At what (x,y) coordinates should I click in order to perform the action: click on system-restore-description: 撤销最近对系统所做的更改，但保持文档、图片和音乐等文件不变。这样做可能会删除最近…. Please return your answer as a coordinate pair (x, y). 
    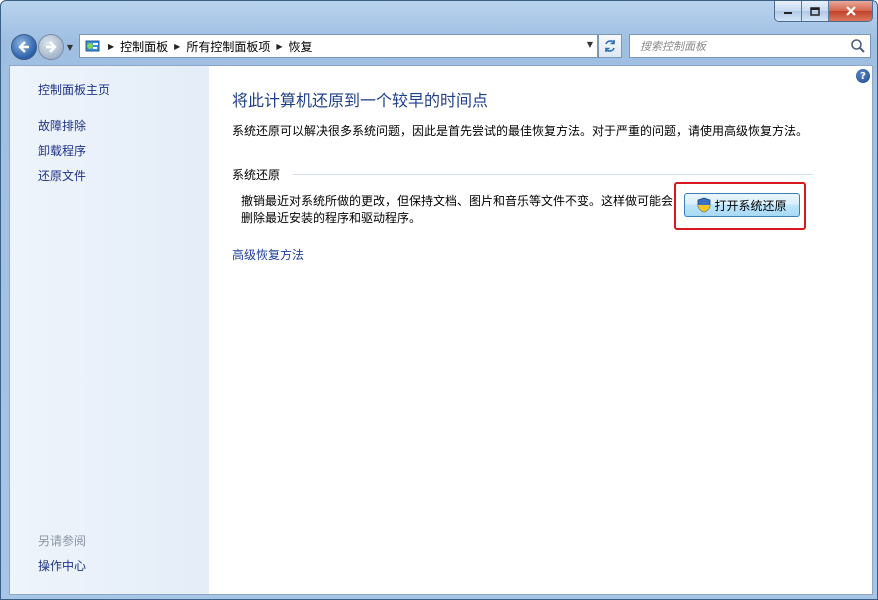
    Looking at the image, I should click on (457, 209).